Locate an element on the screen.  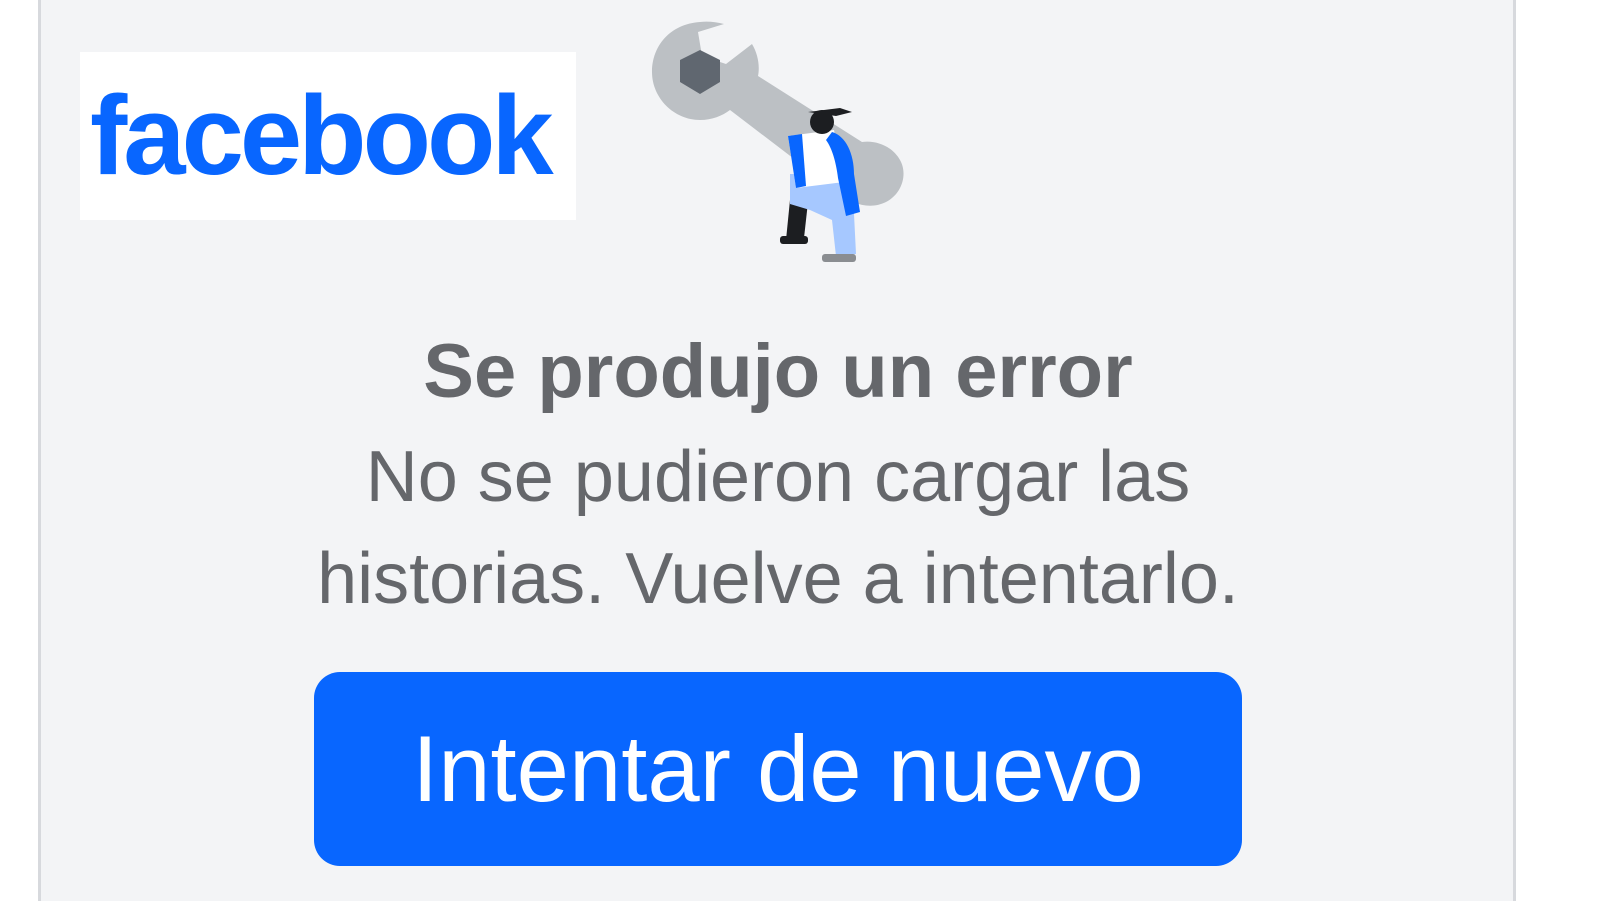
retry-button: Intentar de nuevo is located at coordinates (778, 769).